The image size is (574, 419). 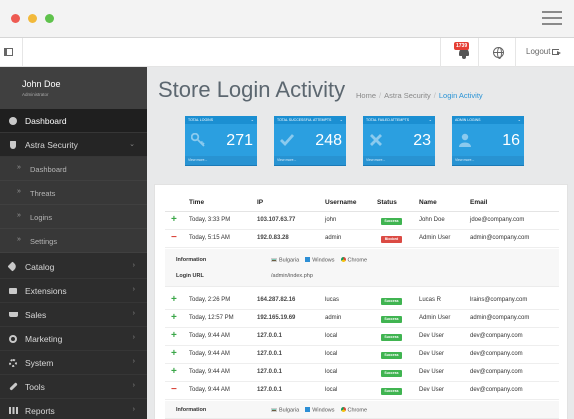 I want to click on notification-badge: 1739, so click(x=462, y=46).